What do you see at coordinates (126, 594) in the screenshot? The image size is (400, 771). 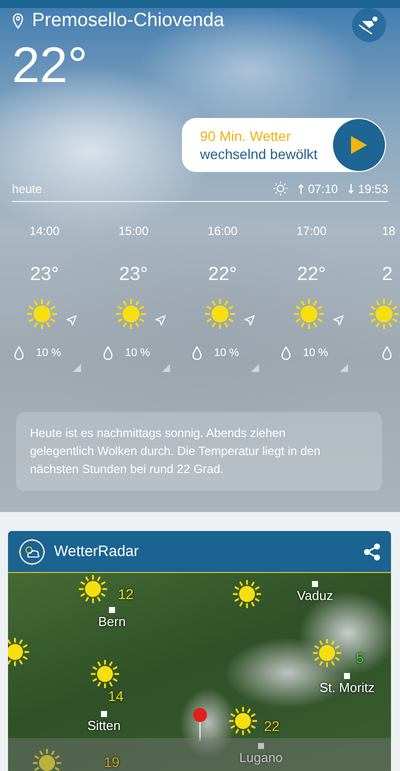 I see `temperature-label: 12` at bounding box center [126, 594].